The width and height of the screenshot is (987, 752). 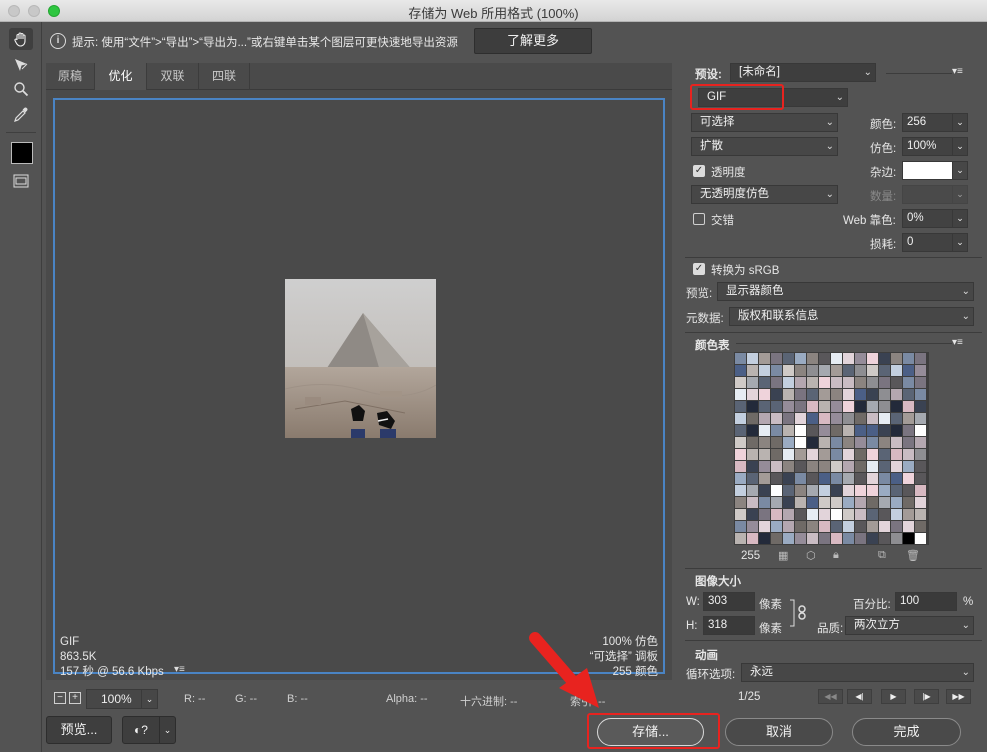 What do you see at coordinates (851, 316) in the screenshot?
I see `metadata-select: 版权和联系信息 ⌄` at bounding box center [851, 316].